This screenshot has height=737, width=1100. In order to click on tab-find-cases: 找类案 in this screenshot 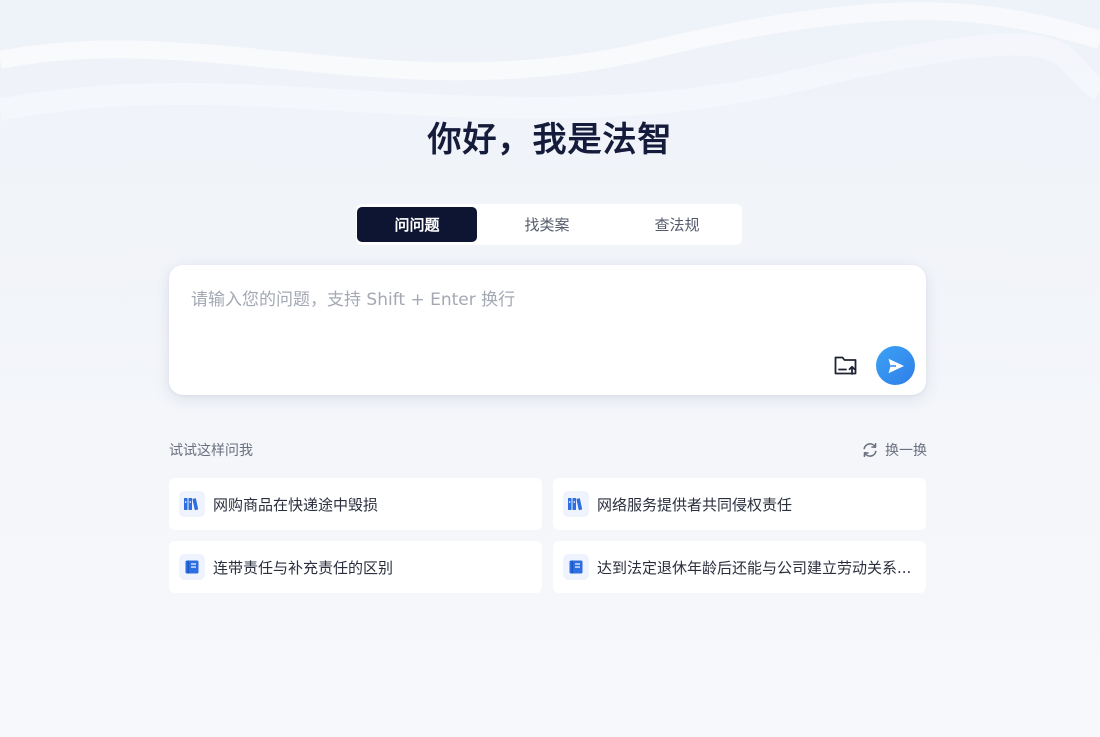, I will do `click(547, 224)`.